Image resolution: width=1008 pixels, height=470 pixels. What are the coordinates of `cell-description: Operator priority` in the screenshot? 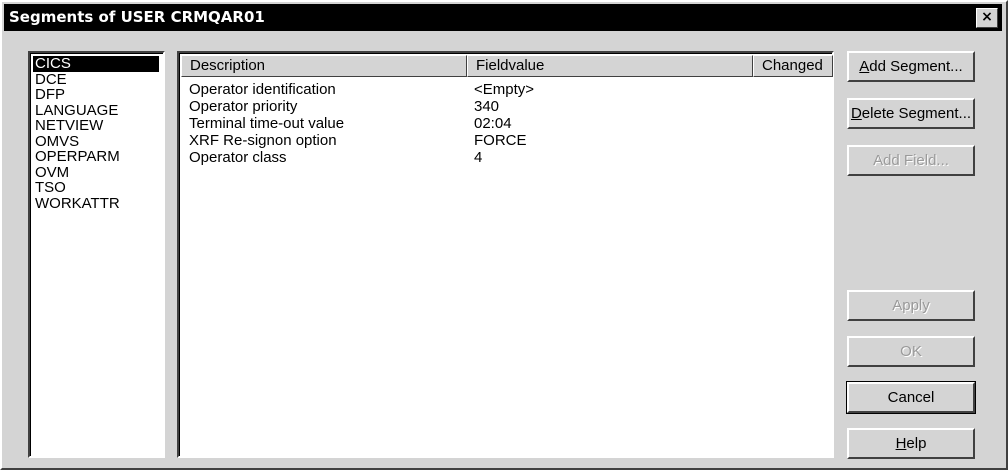 It's located at (243, 106).